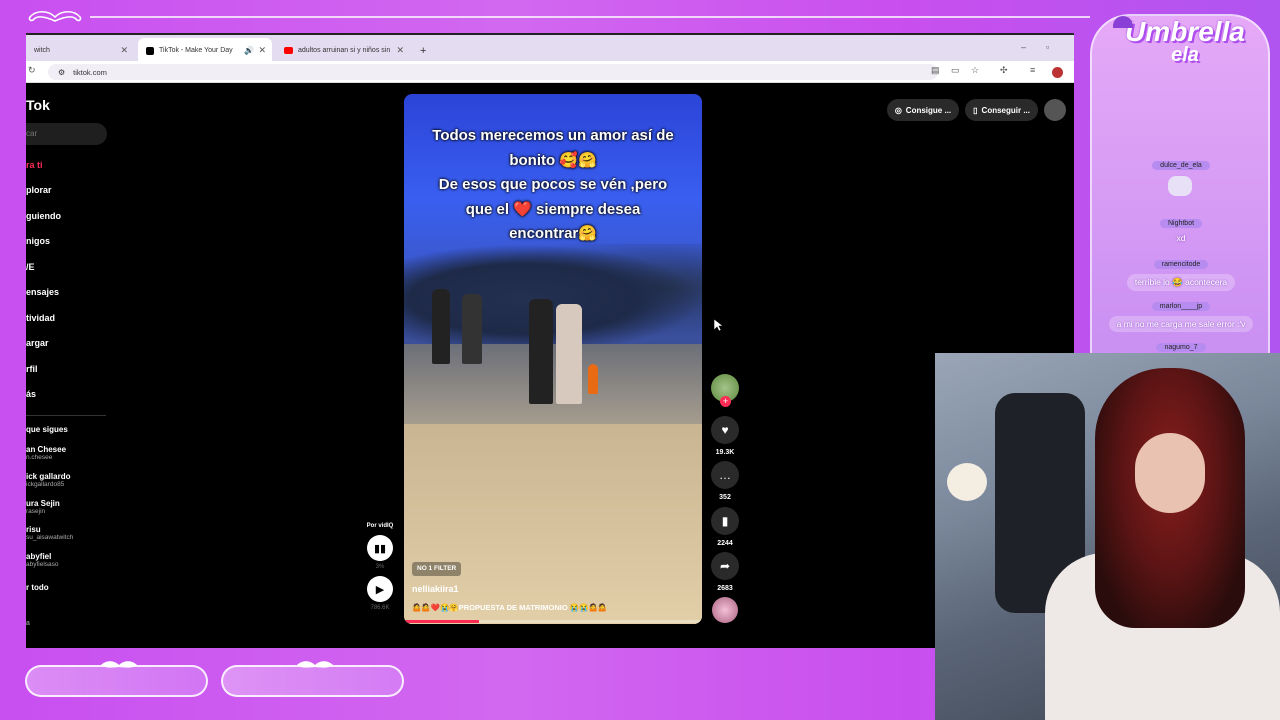 The height and width of the screenshot is (720, 1280). I want to click on comment-count: 352, so click(725, 497).